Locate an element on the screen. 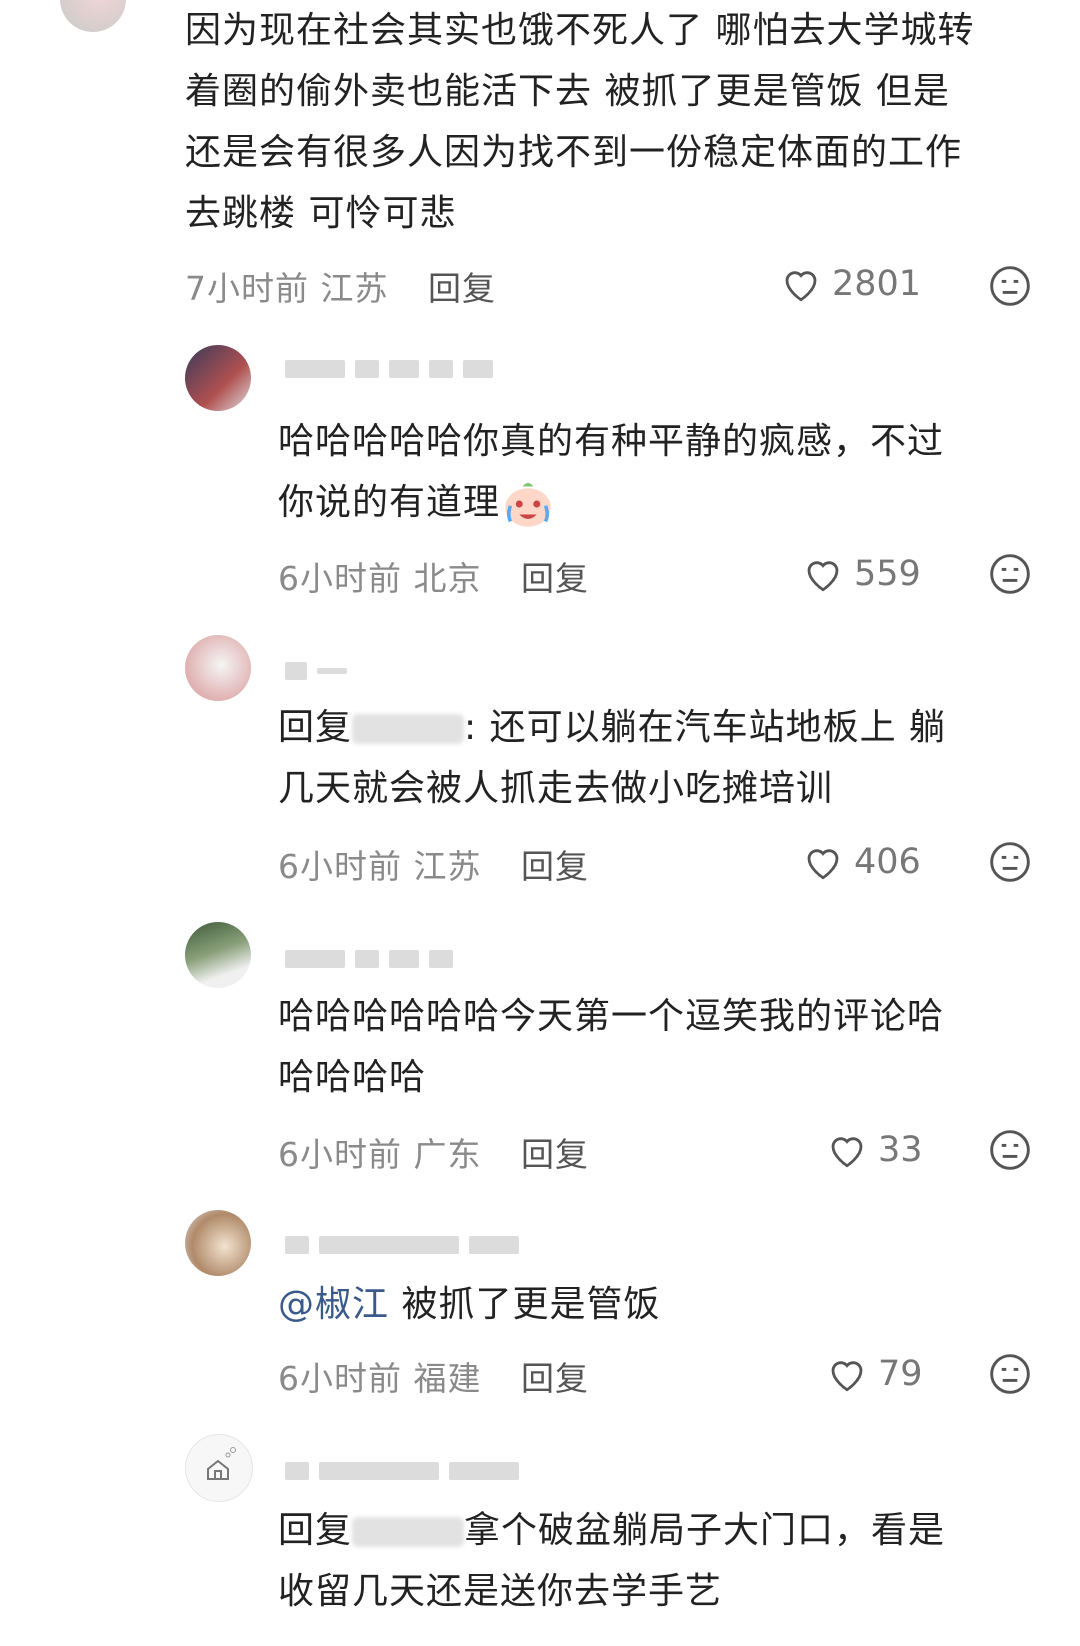  location: 福建 is located at coordinates (447, 1378).